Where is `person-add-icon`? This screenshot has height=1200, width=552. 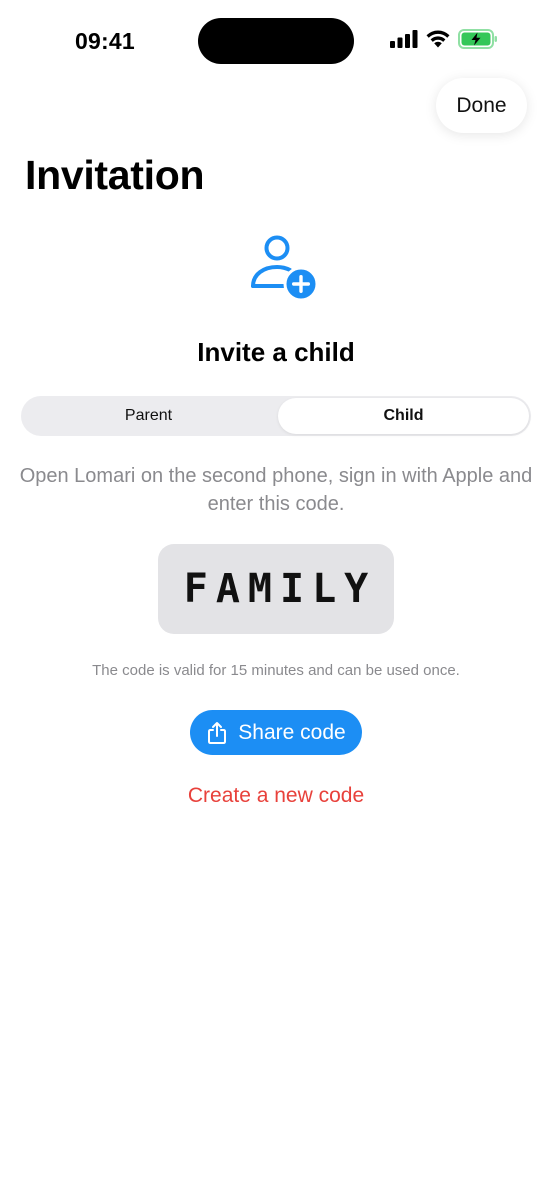
person-add-icon is located at coordinates (282, 268).